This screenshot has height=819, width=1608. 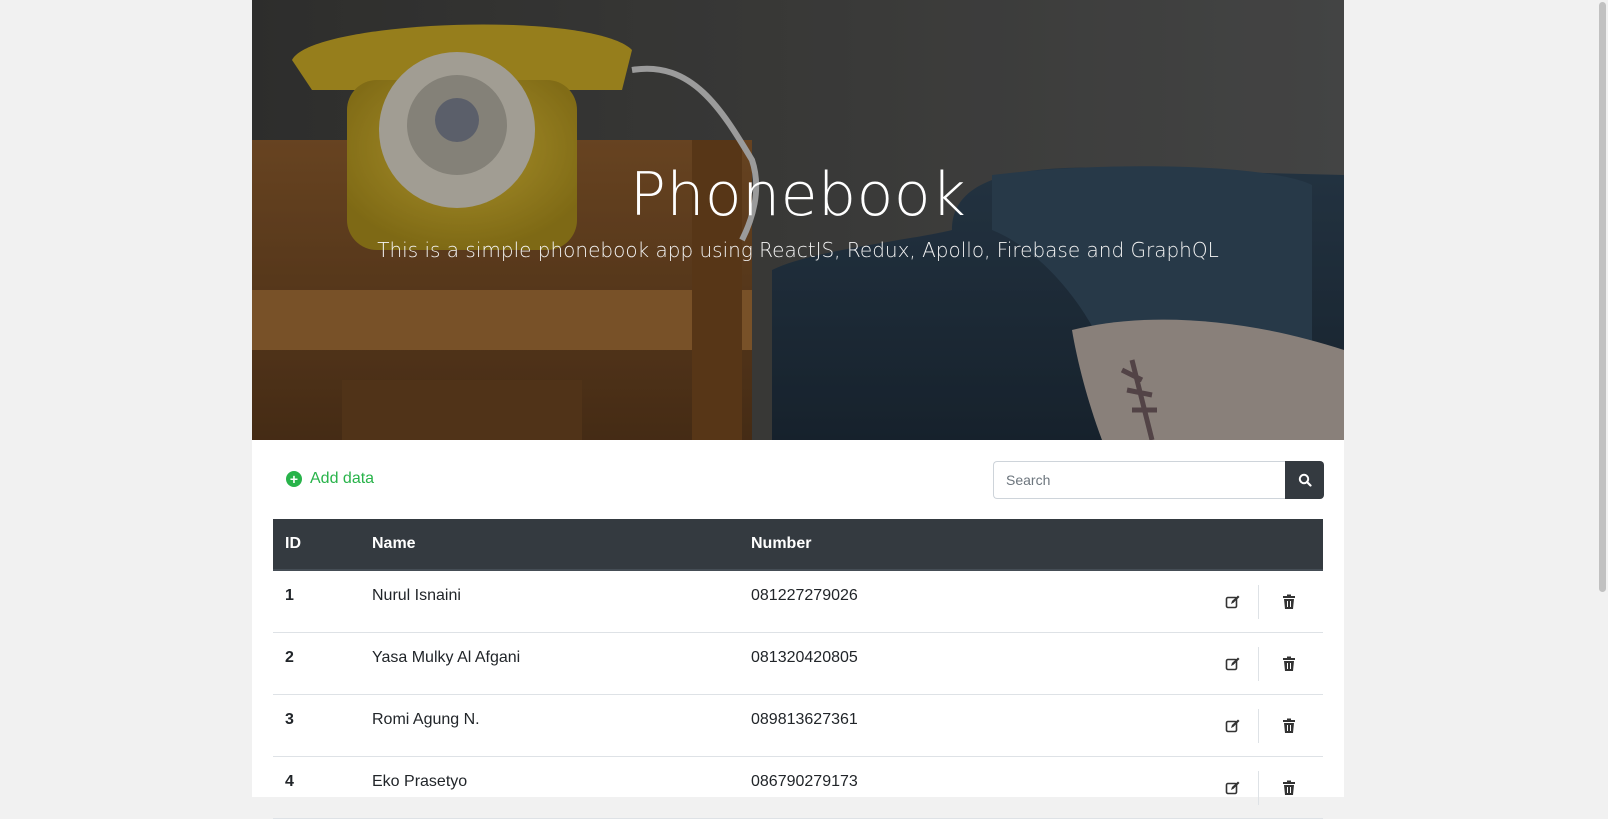 What do you see at coordinates (316, 787) in the screenshot?
I see `row-id: 4` at bounding box center [316, 787].